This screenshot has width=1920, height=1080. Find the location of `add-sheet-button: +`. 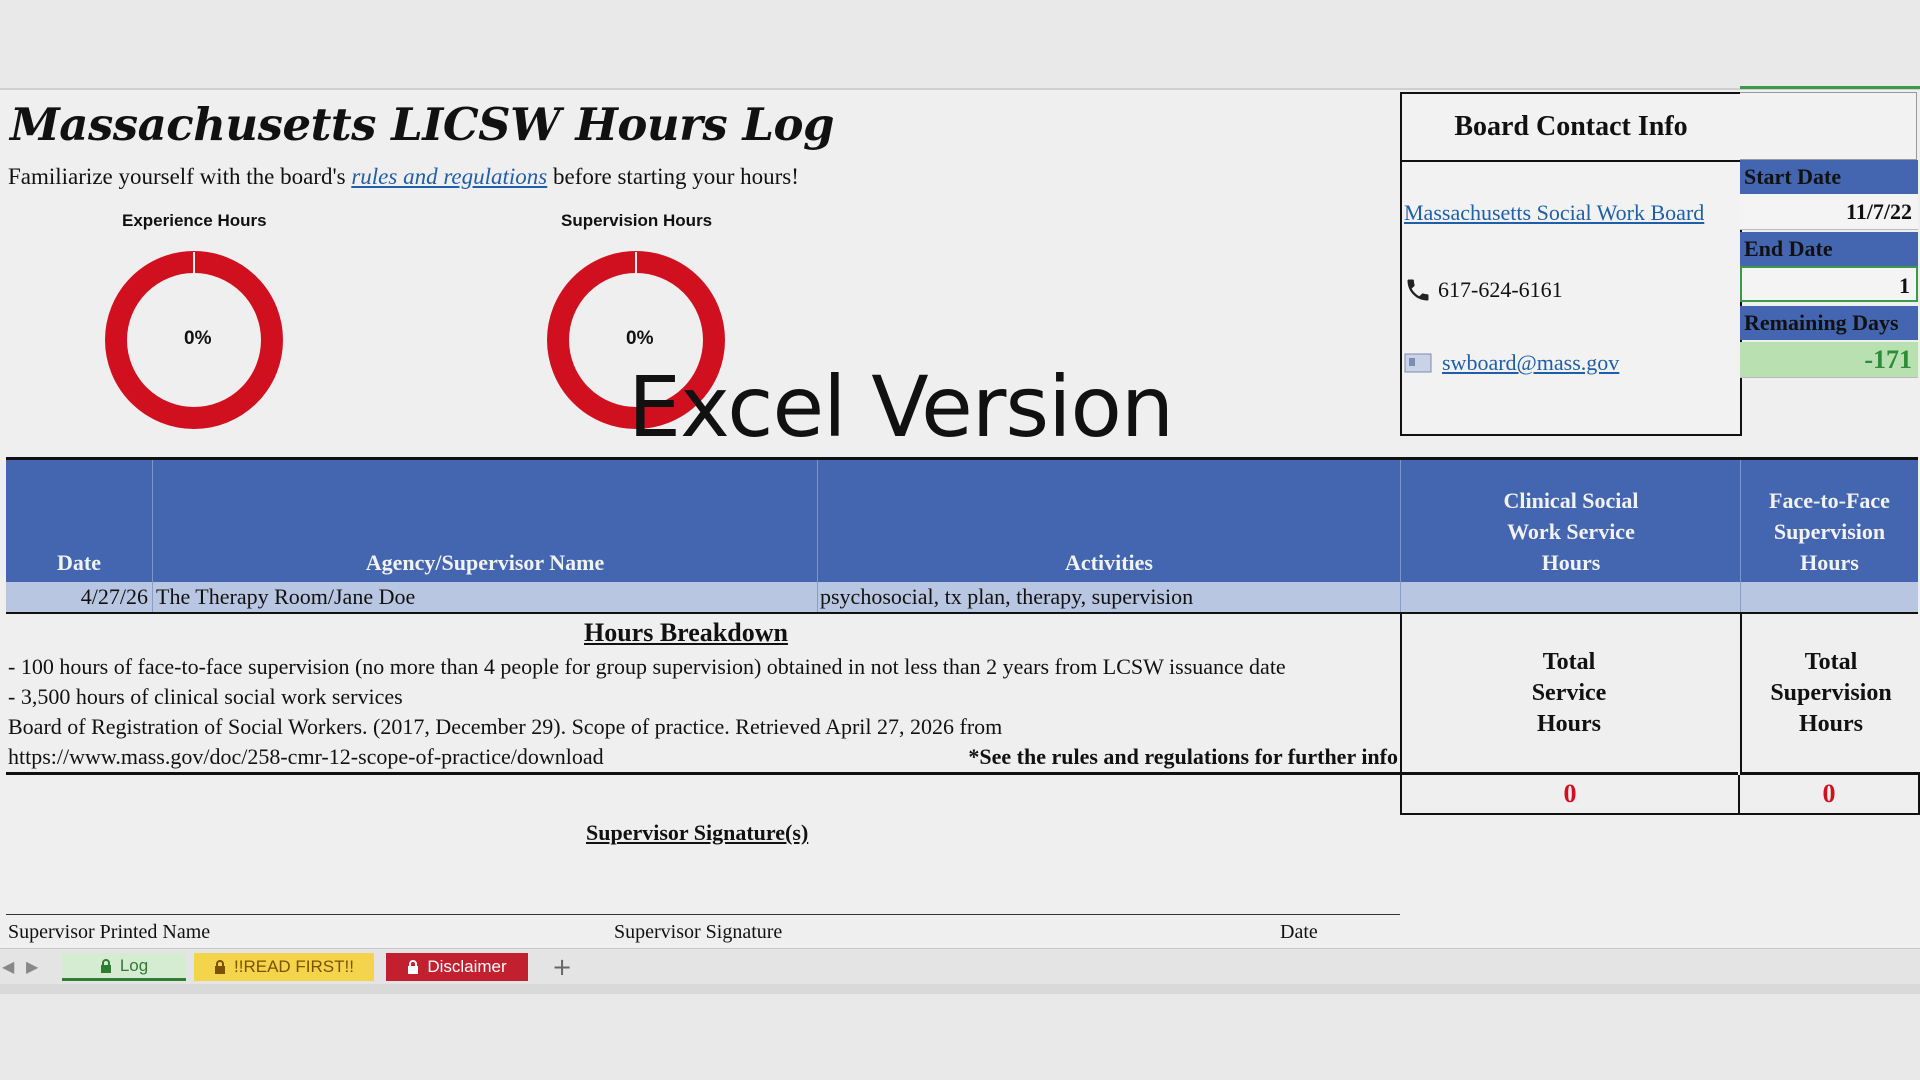

add-sheet-button: + is located at coordinates (562, 967).